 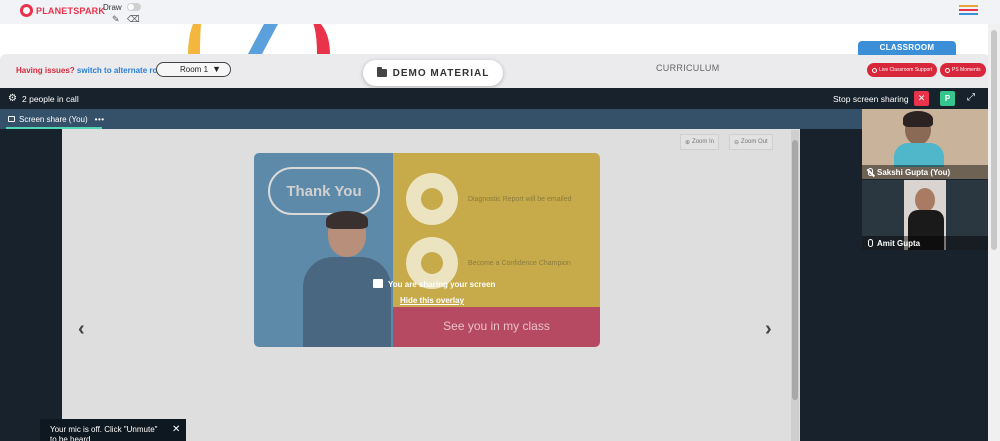 What do you see at coordinates (947, 98) in the screenshot?
I see `participant-p-button: P` at bounding box center [947, 98].